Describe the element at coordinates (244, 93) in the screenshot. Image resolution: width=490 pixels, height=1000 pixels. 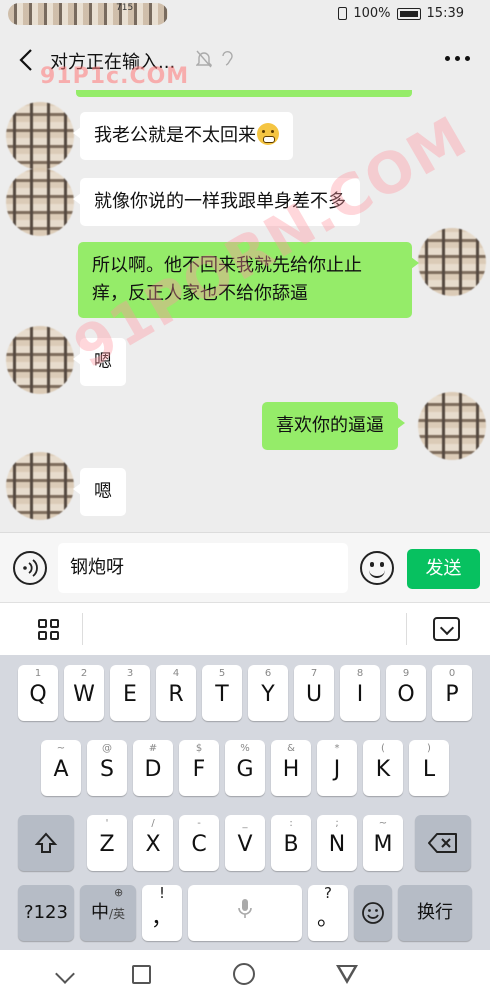
I see `previous-message-fragment` at that location.